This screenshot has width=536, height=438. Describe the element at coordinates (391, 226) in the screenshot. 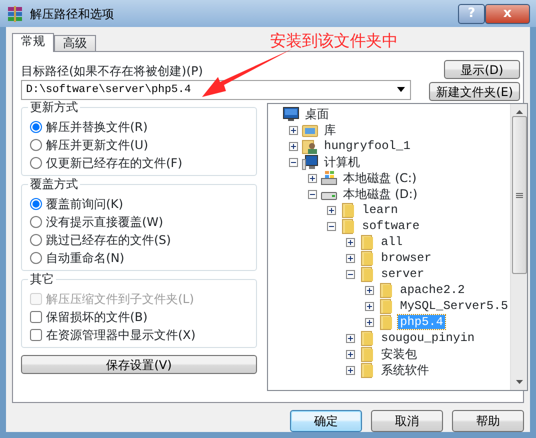

I see `tree-item: software` at that location.